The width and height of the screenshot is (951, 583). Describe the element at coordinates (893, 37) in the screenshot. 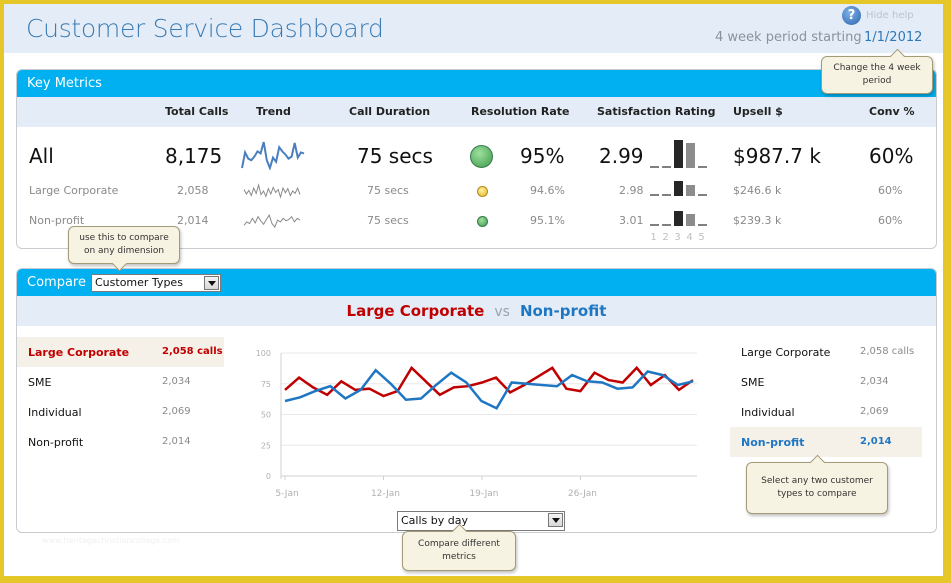

I see `period-date: 1/1/2012` at that location.